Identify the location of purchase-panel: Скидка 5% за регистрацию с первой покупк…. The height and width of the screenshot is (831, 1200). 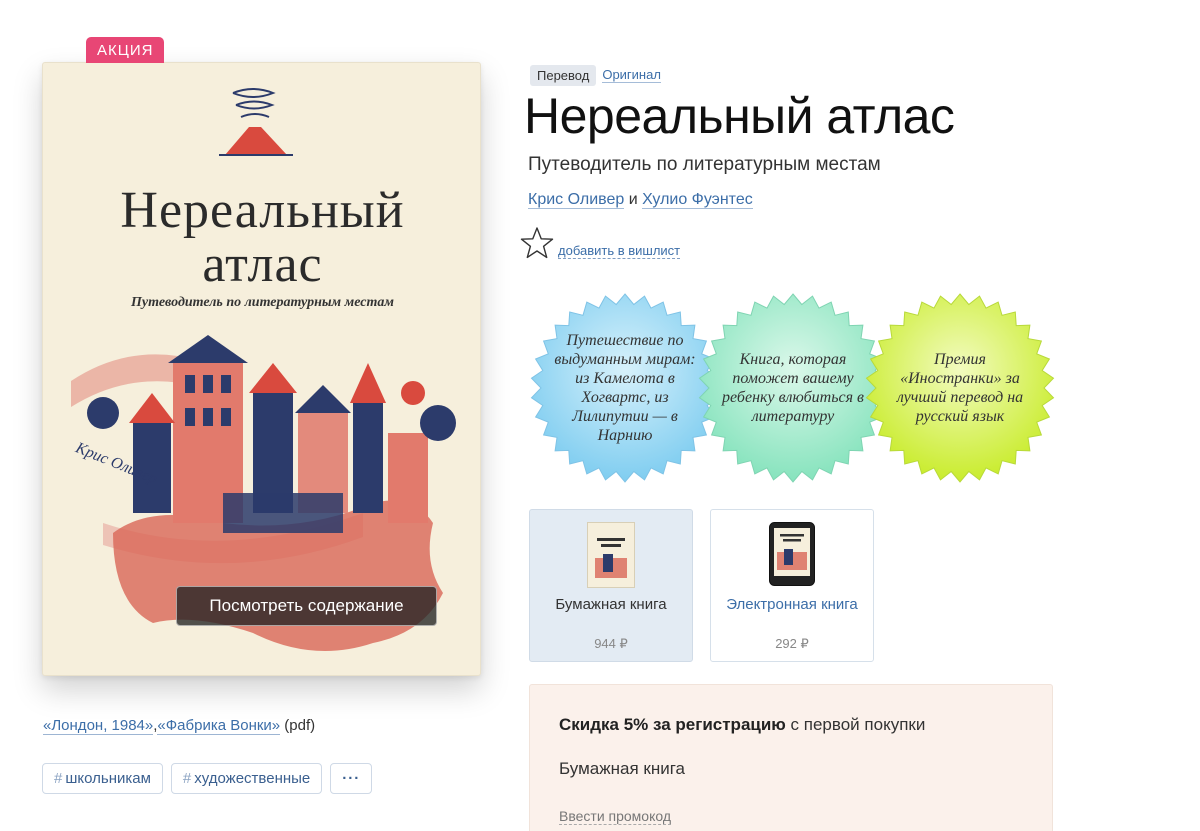
(791, 757).